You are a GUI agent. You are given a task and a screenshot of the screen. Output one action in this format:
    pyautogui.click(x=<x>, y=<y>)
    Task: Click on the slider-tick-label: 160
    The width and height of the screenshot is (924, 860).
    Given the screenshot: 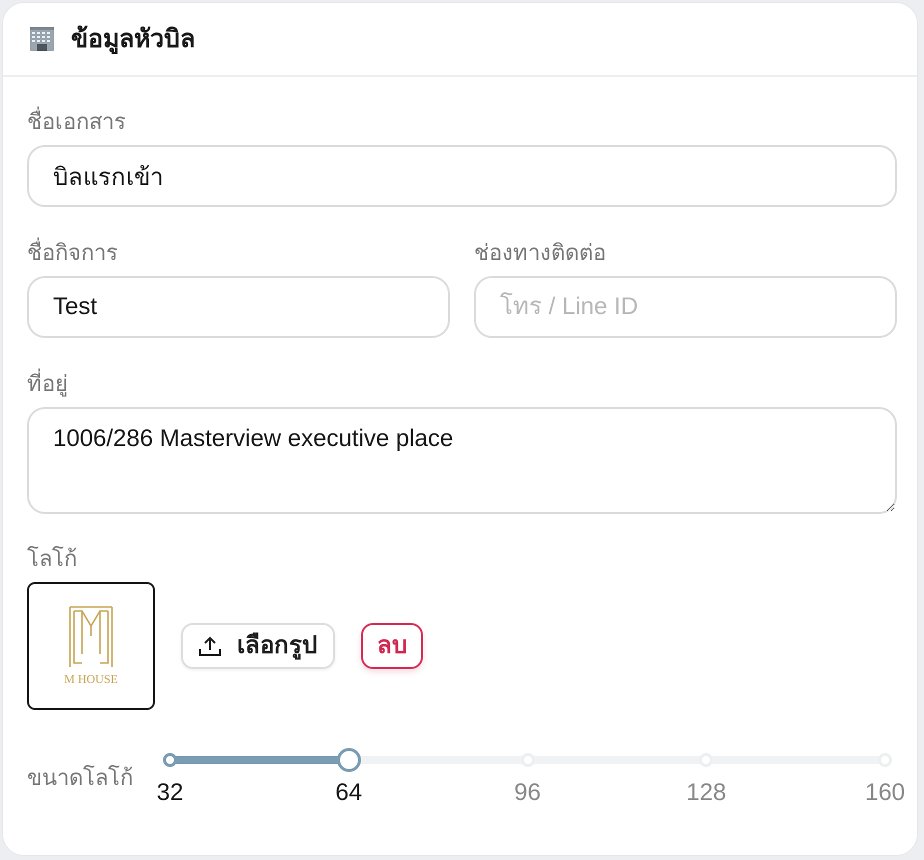 What is the action you would take?
    pyautogui.click(x=885, y=793)
    